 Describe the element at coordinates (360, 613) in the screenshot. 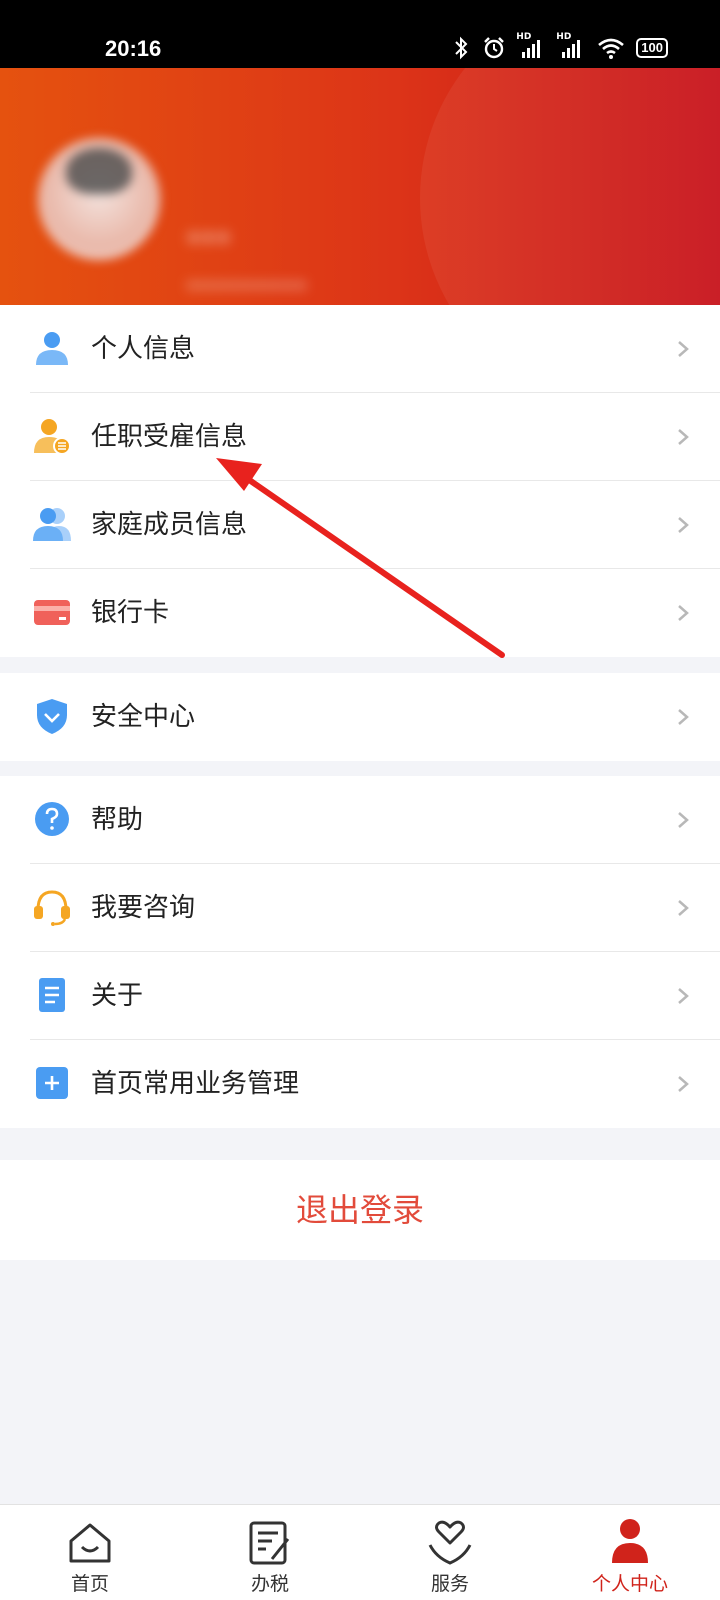

I see `menu-item-bank-card: 银行卡` at that location.